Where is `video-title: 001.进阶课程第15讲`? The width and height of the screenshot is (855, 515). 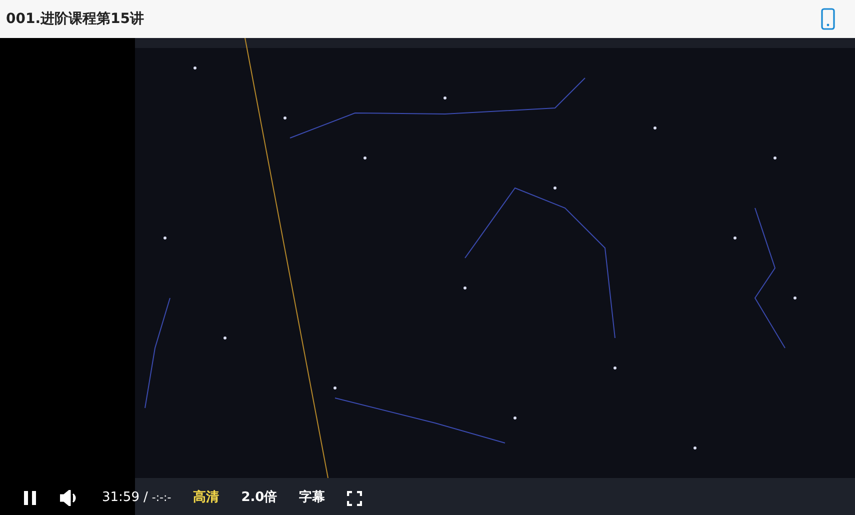
video-title: 001.进阶课程第15讲 is located at coordinates (75, 19).